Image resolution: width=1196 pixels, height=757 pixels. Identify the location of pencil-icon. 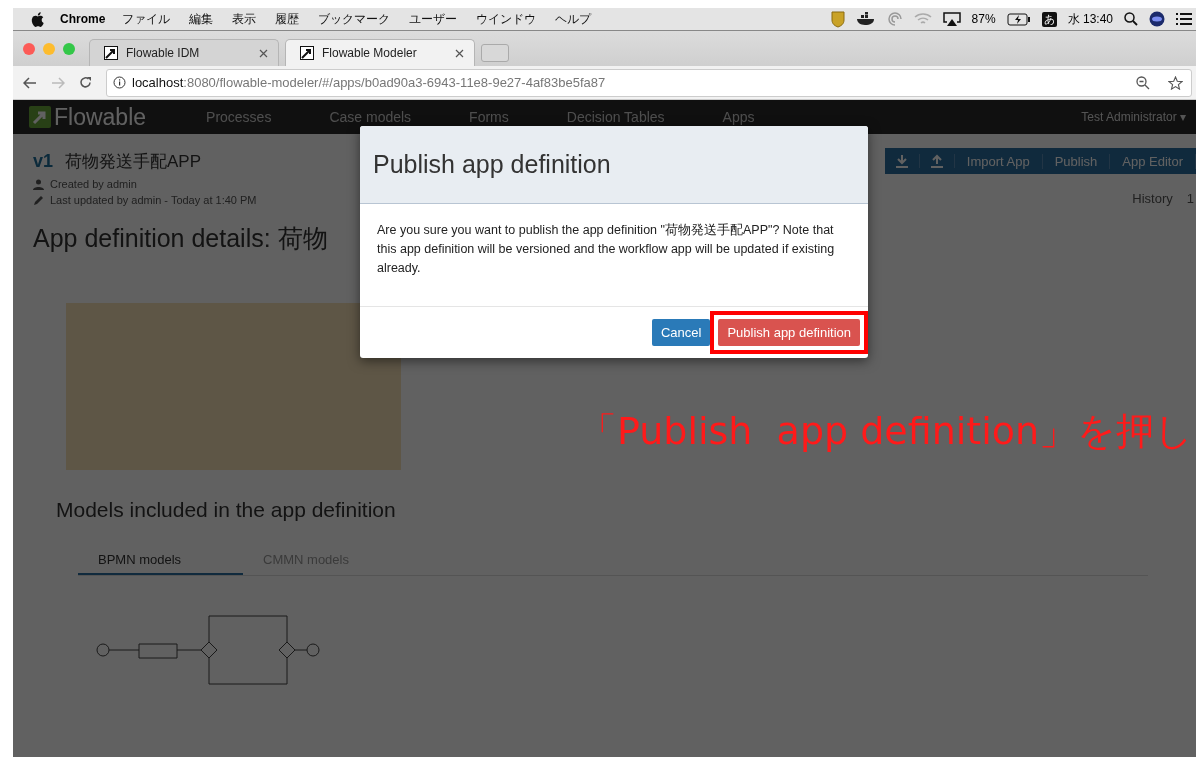
(38, 200).